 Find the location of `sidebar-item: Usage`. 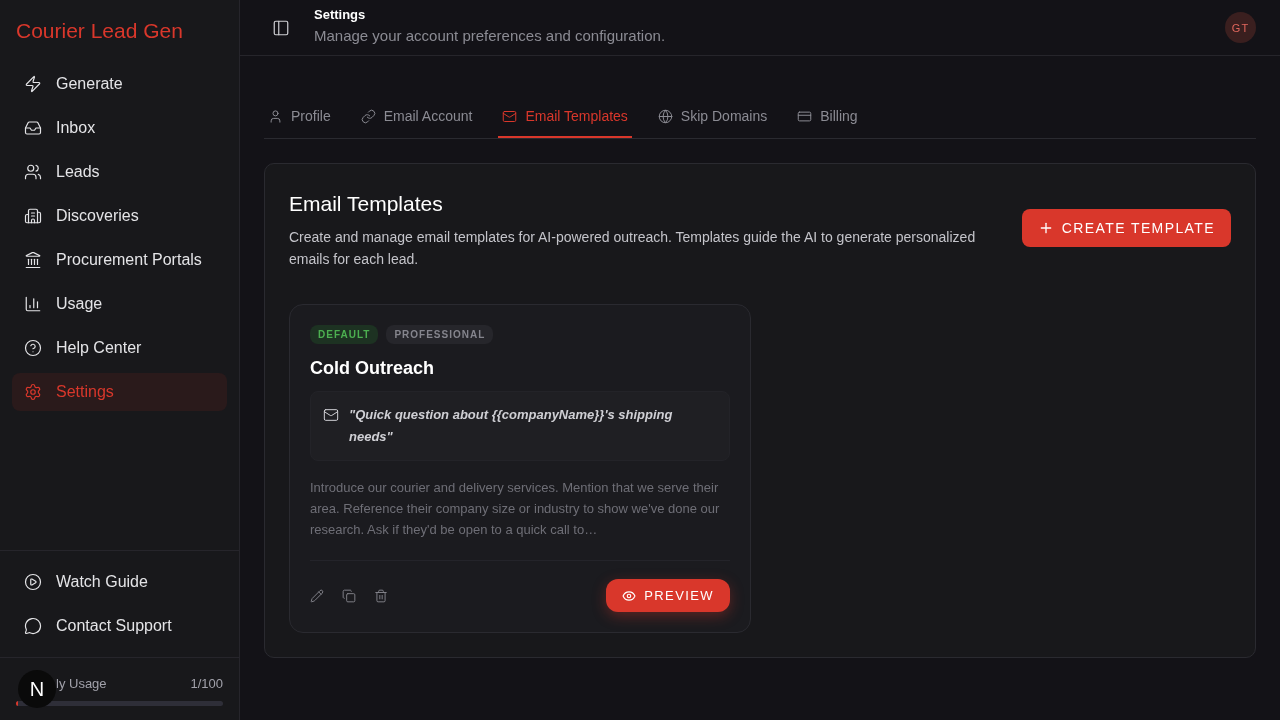

sidebar-item: Usage is located at coordinates (119, 304).